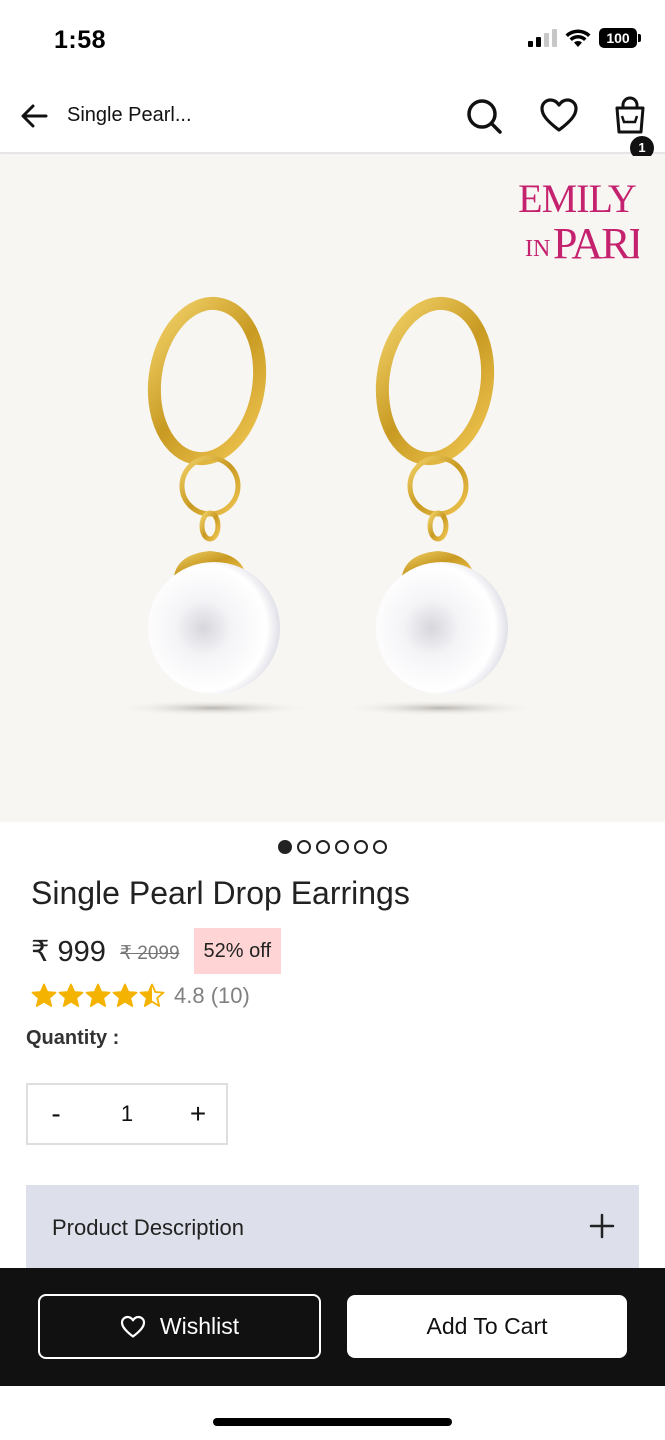 The height and width of the screenshot is (1440, 665). I want to click on battery-icon: 100, so click(620, 38).